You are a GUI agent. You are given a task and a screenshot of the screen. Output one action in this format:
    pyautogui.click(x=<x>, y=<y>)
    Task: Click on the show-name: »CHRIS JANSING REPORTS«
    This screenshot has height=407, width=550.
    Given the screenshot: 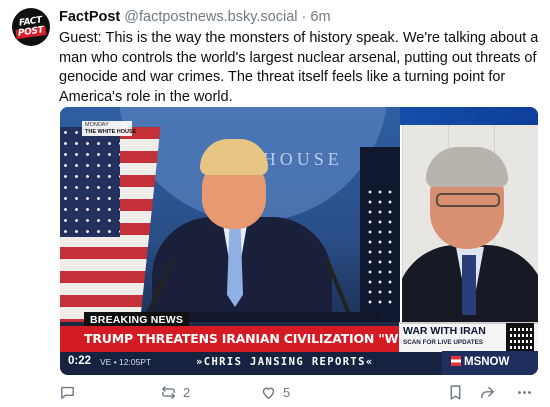 What is the action you would take?
    pyautogui.click(x=285, y=362)
    